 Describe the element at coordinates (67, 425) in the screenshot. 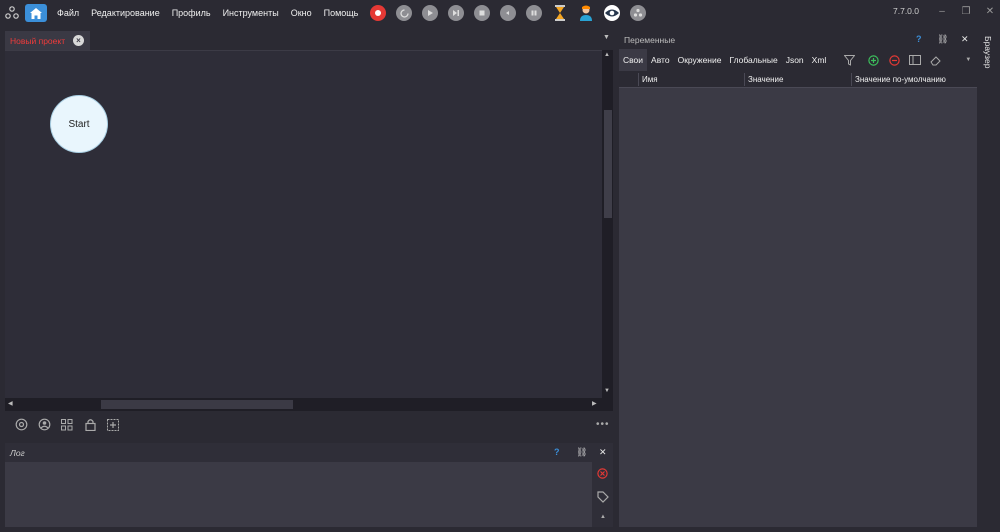

I see `grid-icon` at that location.